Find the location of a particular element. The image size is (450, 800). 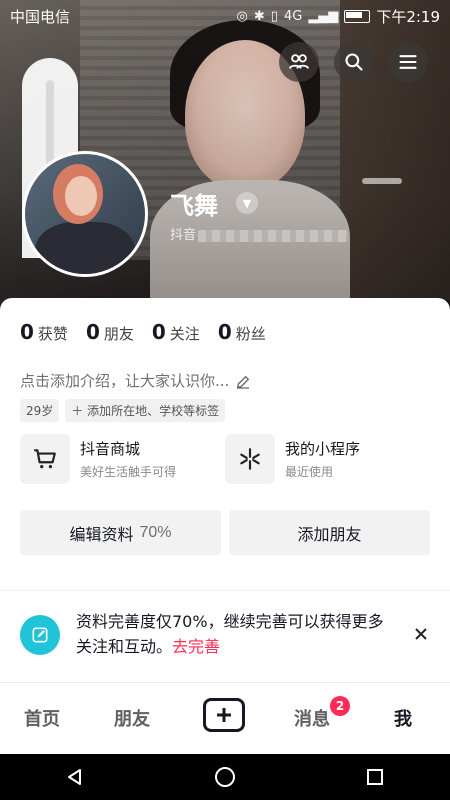

tab-home: 首页 is located at coordinates (42, 718).